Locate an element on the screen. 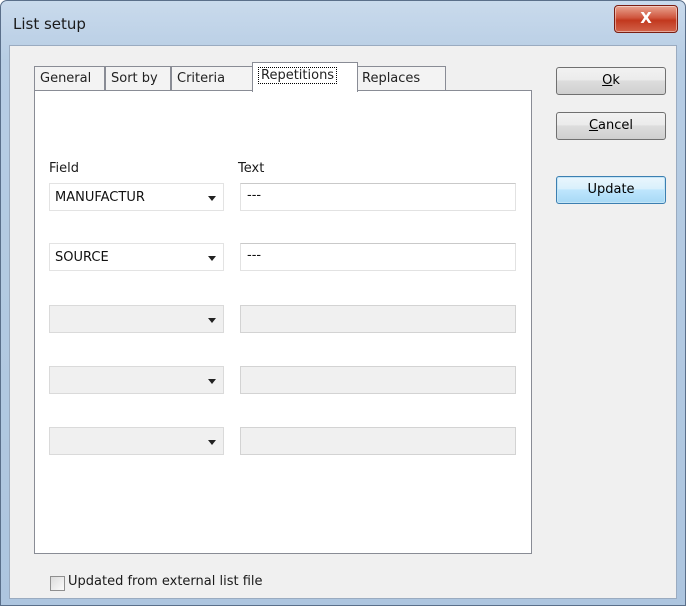  close-icon: X is located at coordinates (646, 18).